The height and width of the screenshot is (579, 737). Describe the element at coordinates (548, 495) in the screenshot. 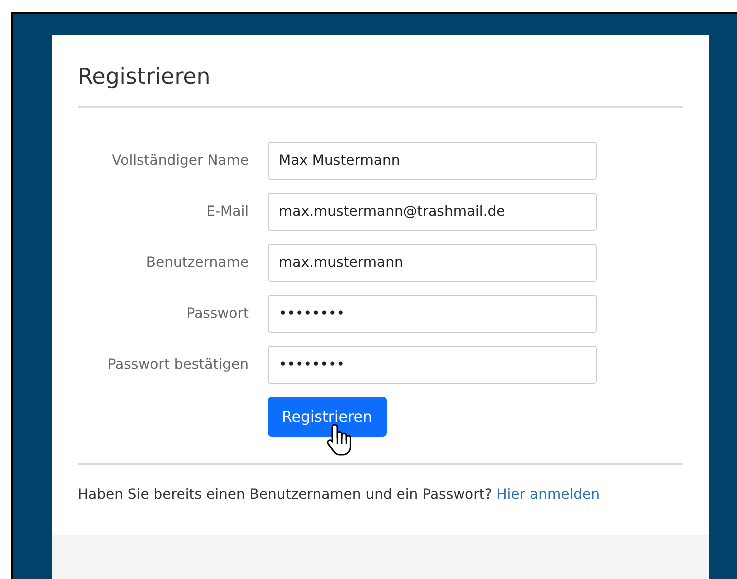

I see `login-link: Hier anmelden` at that location.